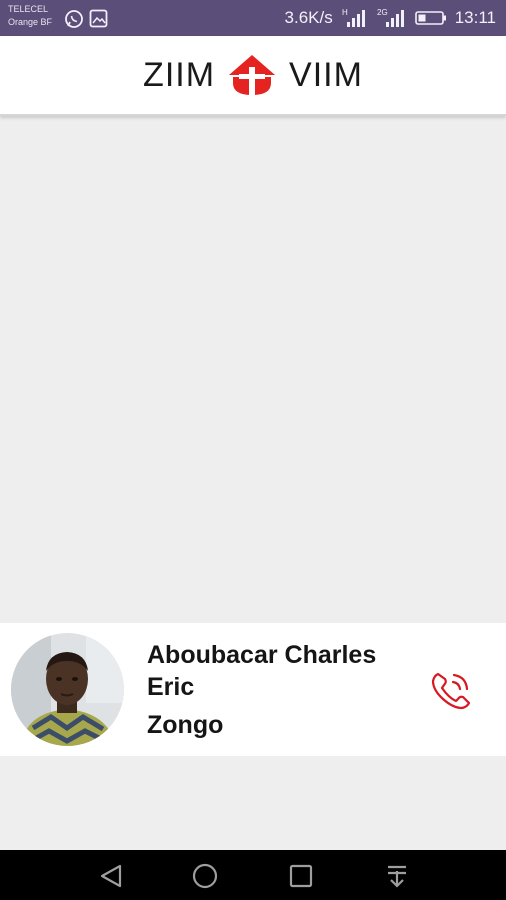 The height and width of the screenshot is (900, 506). Describe the element at coordinates (475, 17) in the screenshot. I see `clock: 13:11` at that location.